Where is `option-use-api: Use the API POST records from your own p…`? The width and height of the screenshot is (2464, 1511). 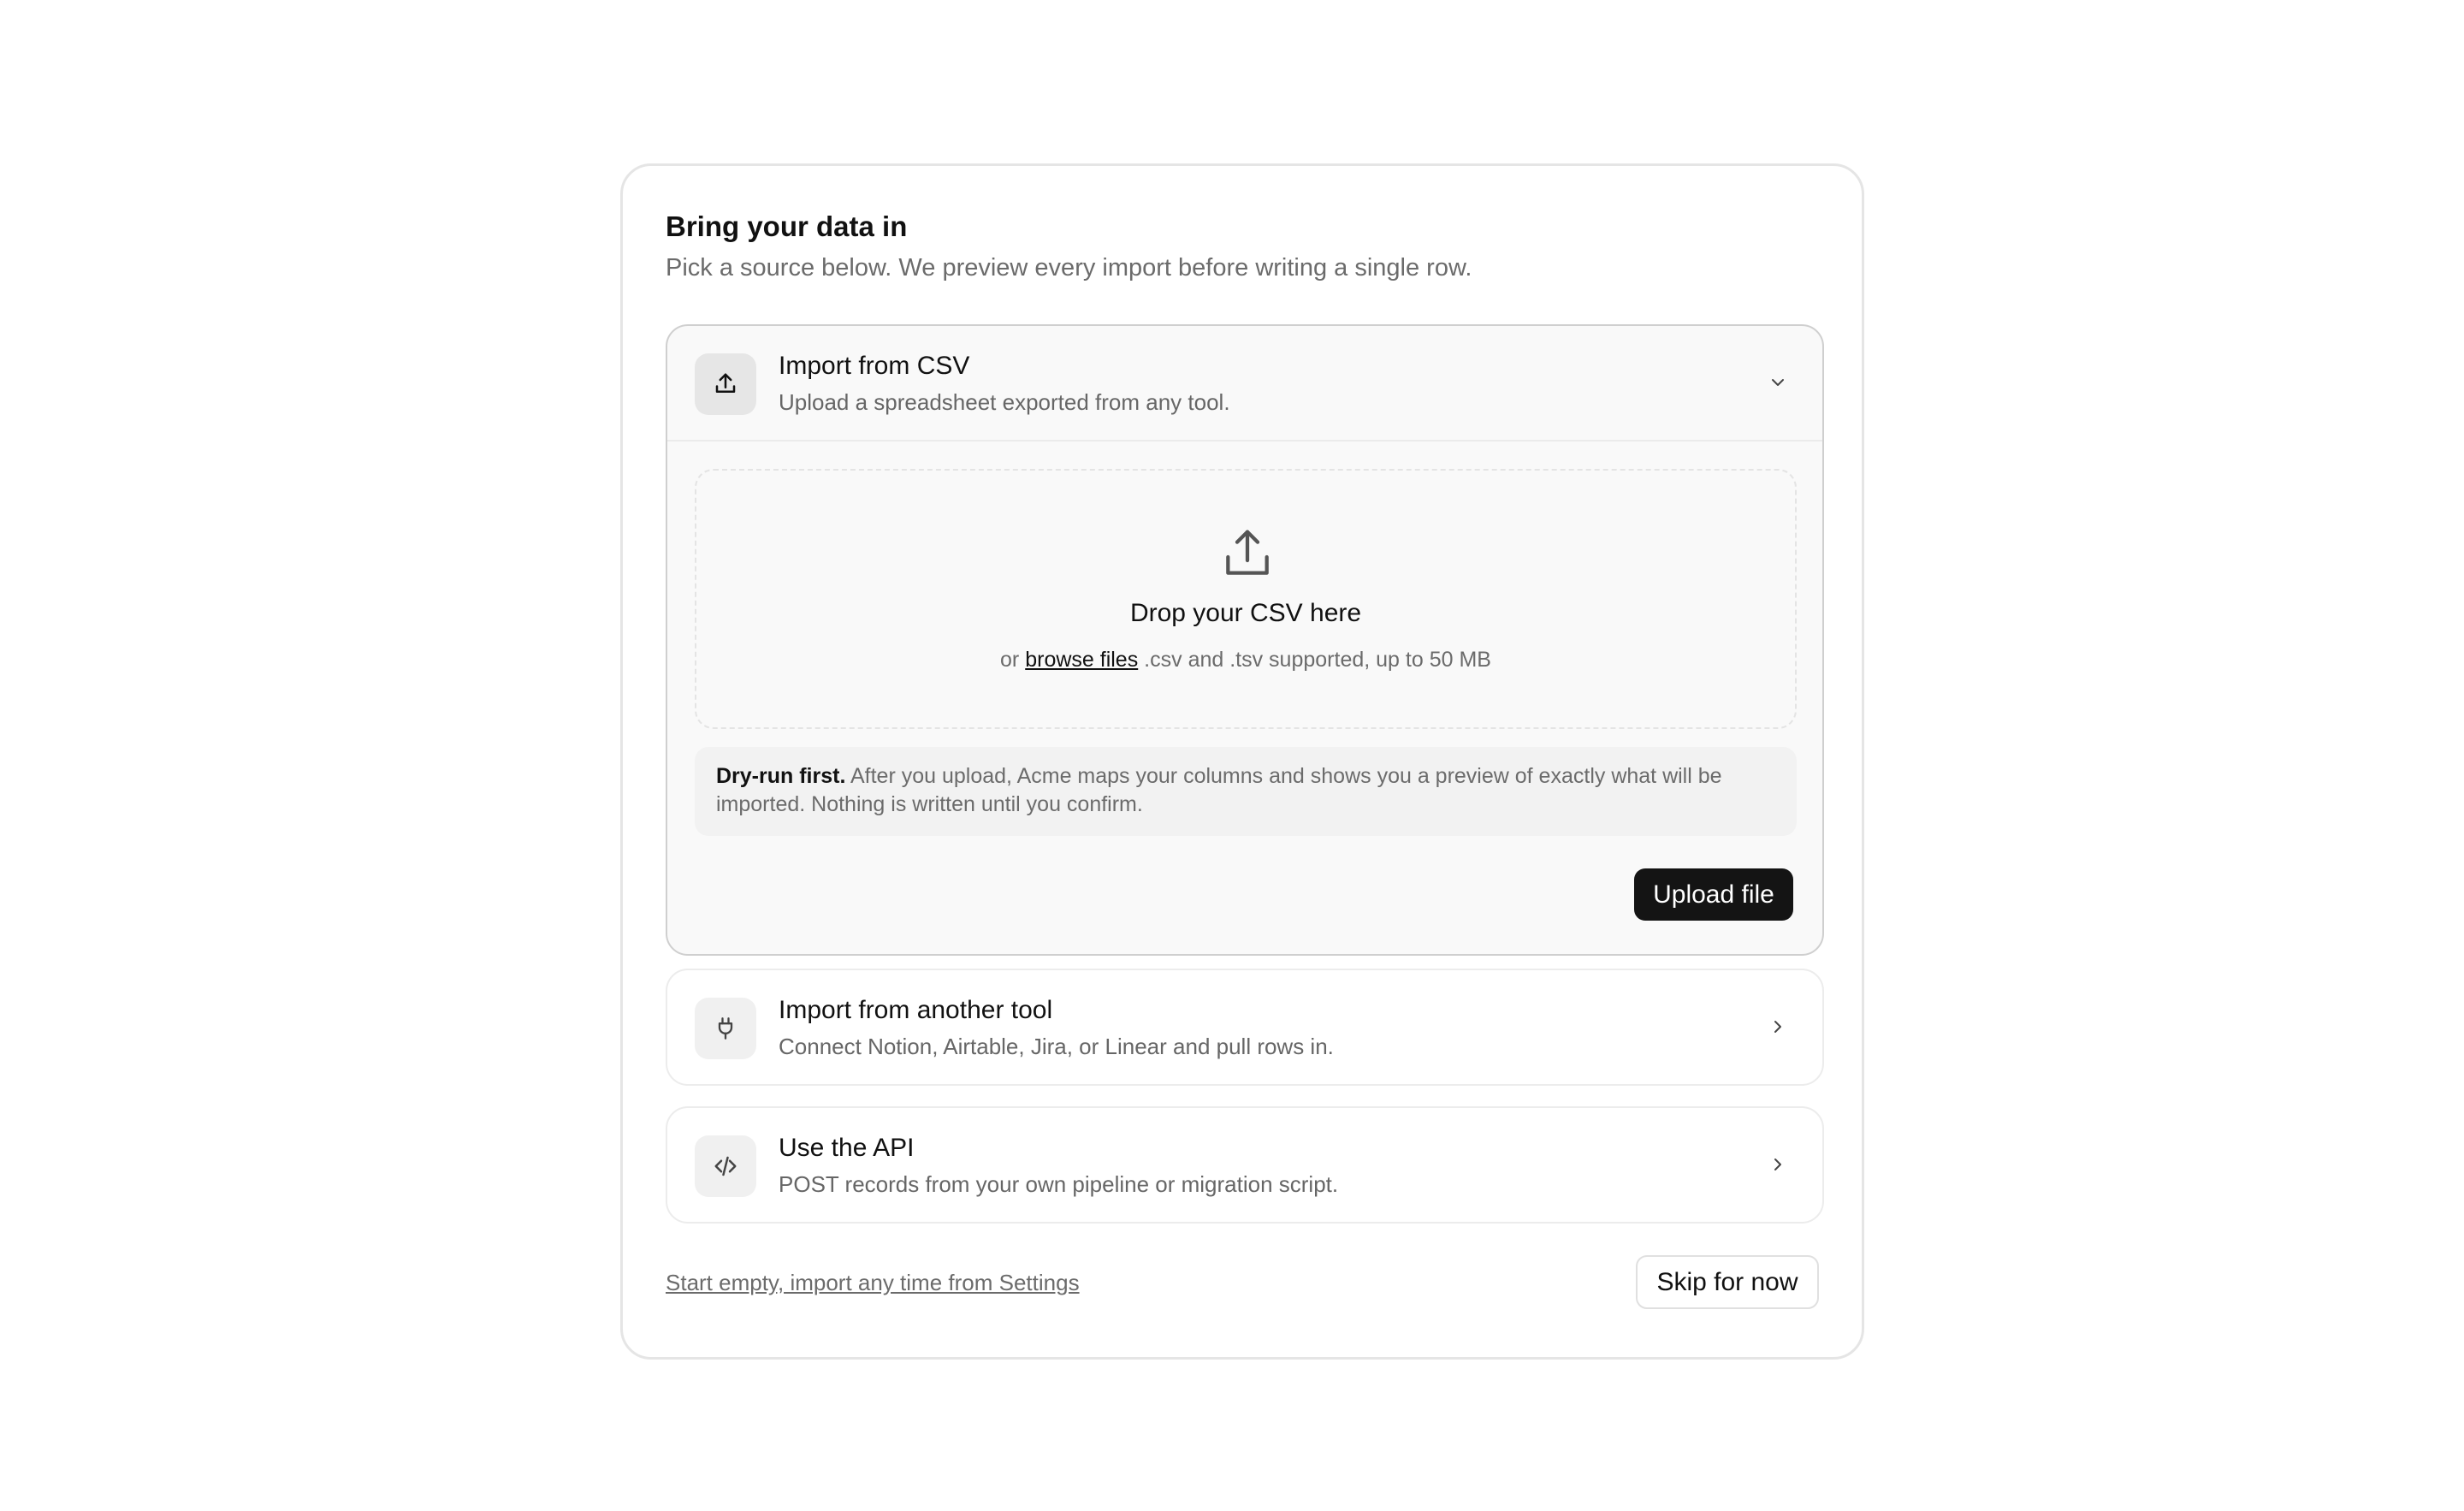
option-use-api: Use the API POST records from your own p… is located at coordinates (1245, 1165).